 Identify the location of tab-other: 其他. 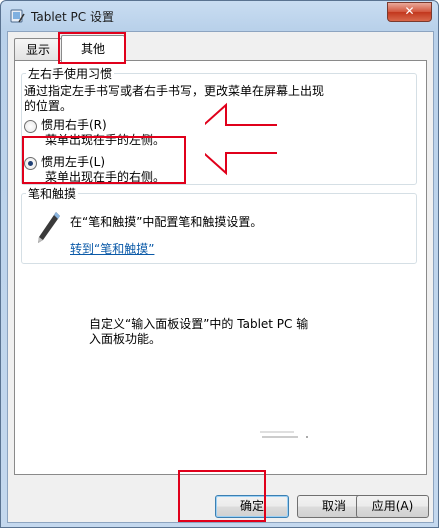
(93, 48).